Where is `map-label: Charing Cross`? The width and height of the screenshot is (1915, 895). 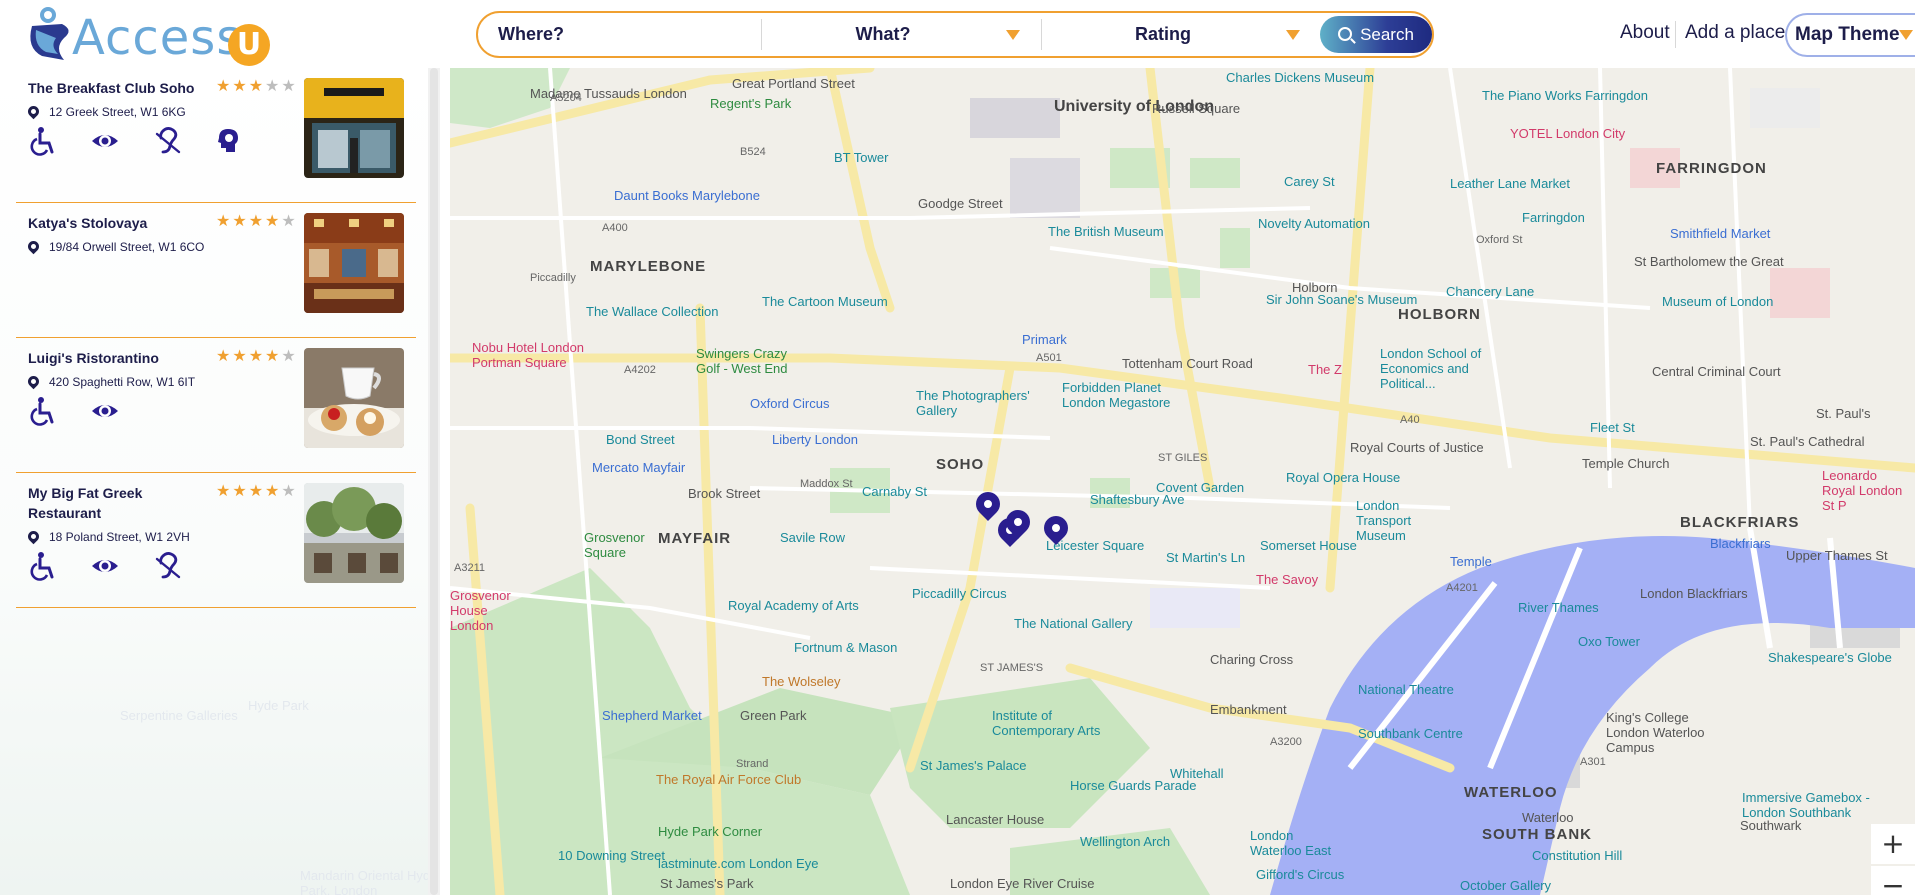
map-label: Charing Cross is located at coordinates (1252, 659).